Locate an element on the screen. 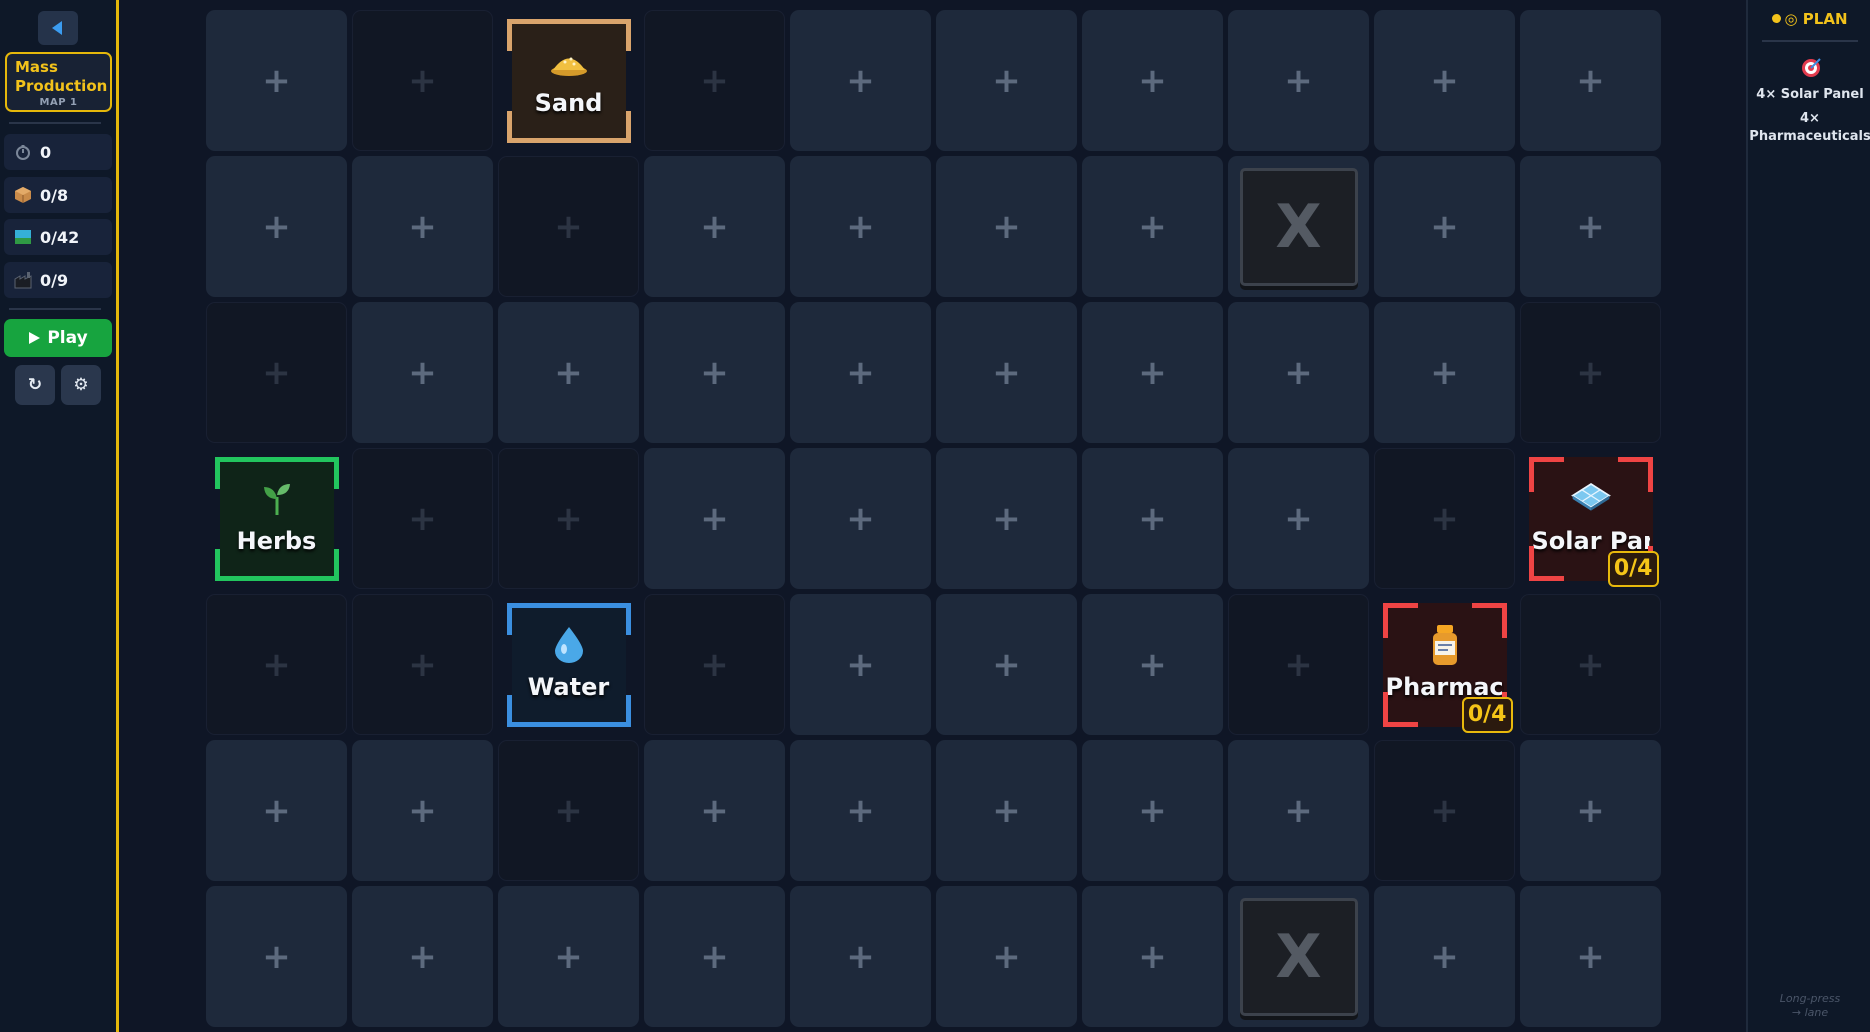 This screenshot has width=1870, height=1032. timer-icon is located at coordinates (23, 152).